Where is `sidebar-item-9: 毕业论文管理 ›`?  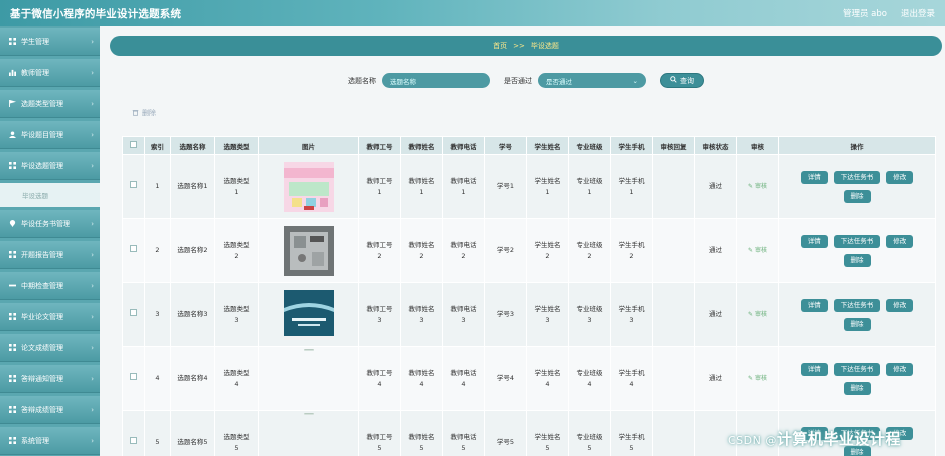 sidebar-item-9: 毕业论文管理 › is located at coordinates (50, 317).